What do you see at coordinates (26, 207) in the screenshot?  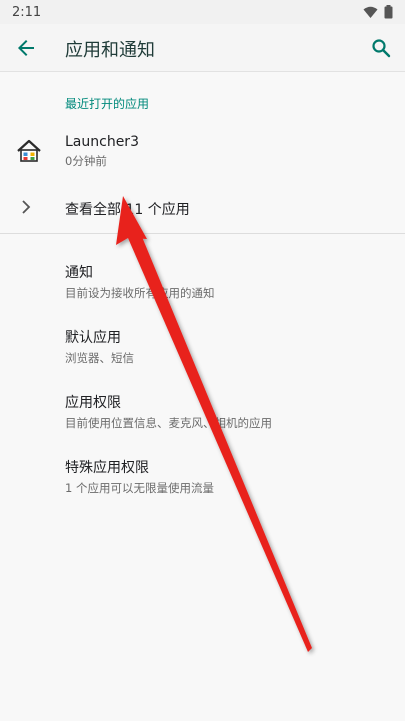 I see `chevron-right-icon` at bounding box center [26, 207].